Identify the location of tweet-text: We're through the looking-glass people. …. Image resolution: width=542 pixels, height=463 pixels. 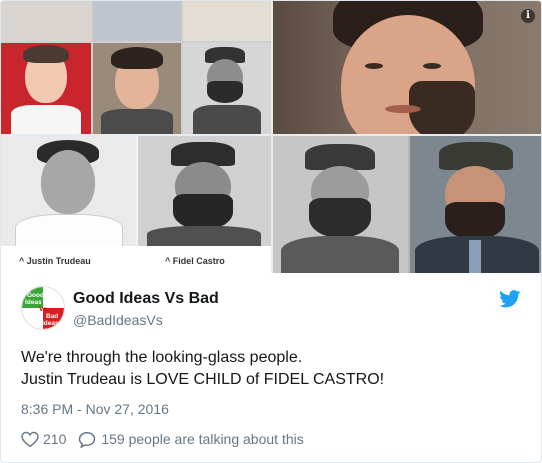
(271, 369).